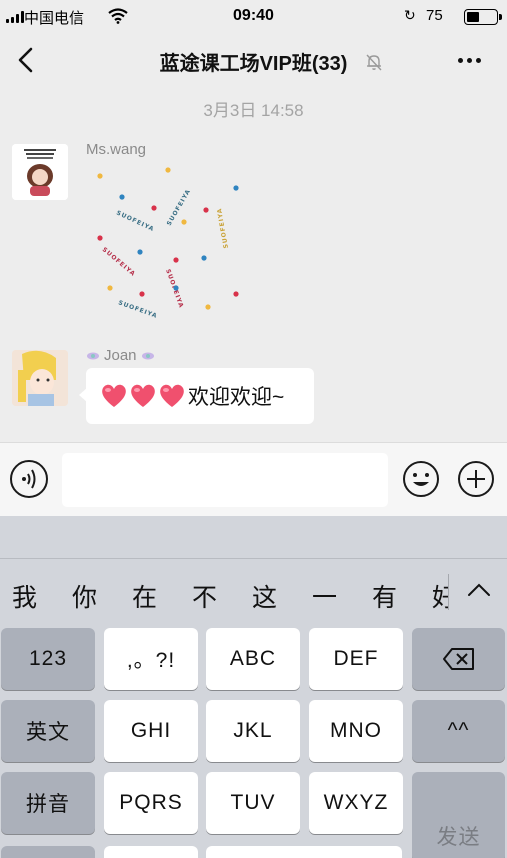 This screenshot has height=858, width=507. What do you see at coordinates (356, 803) in the screenshot?
I see `key-wxyz: WXYZ` at bounding box center [356, 803].